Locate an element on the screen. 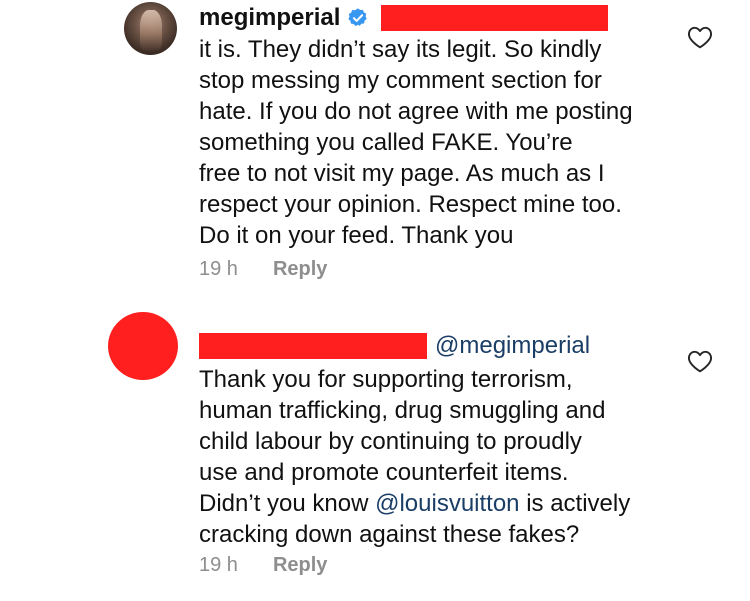 This screenshot has width=750, height=601. avatar-redacted is located at coordinates (143, 346).